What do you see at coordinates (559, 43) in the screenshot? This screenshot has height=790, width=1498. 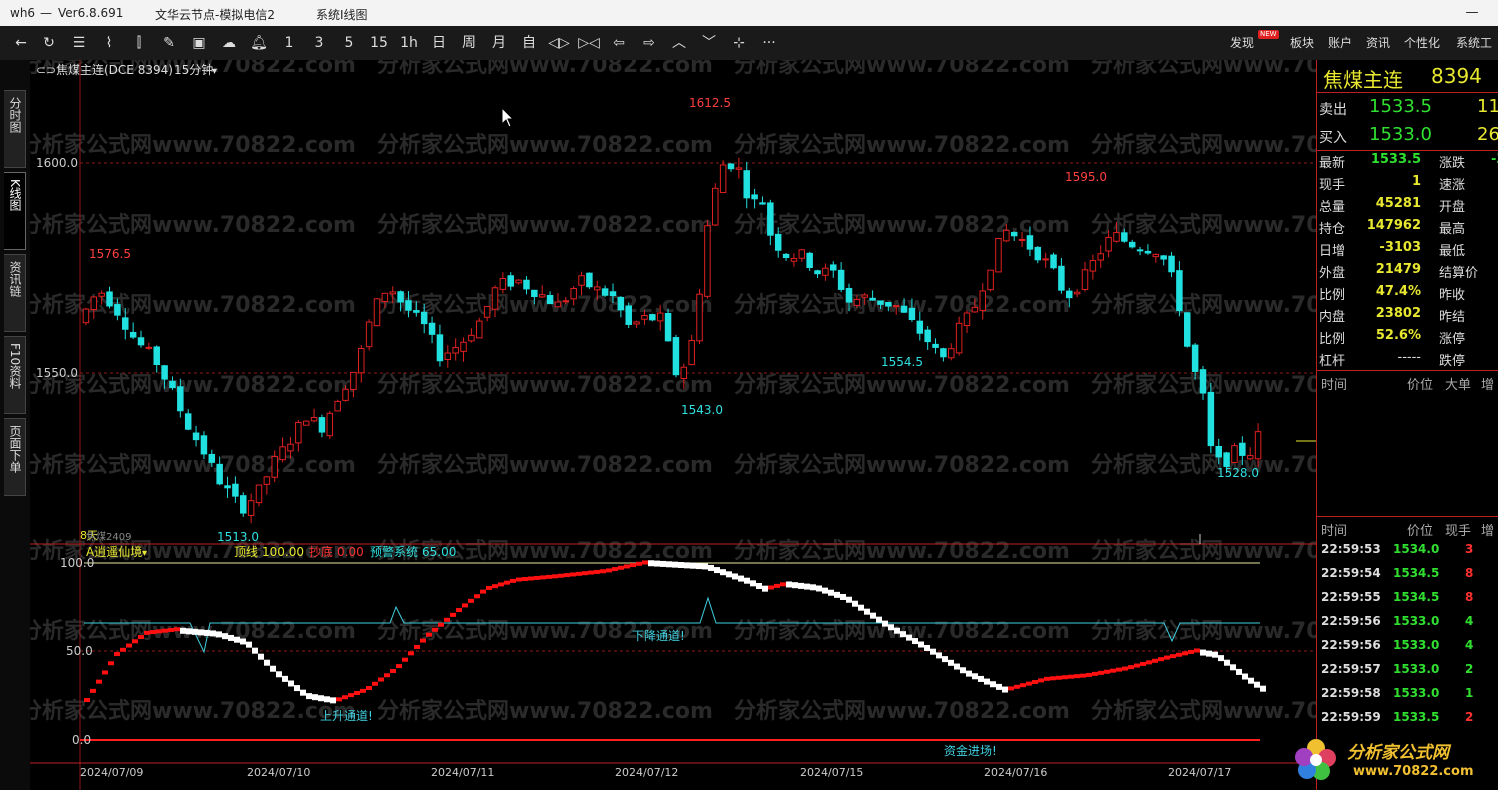 I see `zoom-in-icon: ◁▷` at bounding box center [559, 43].